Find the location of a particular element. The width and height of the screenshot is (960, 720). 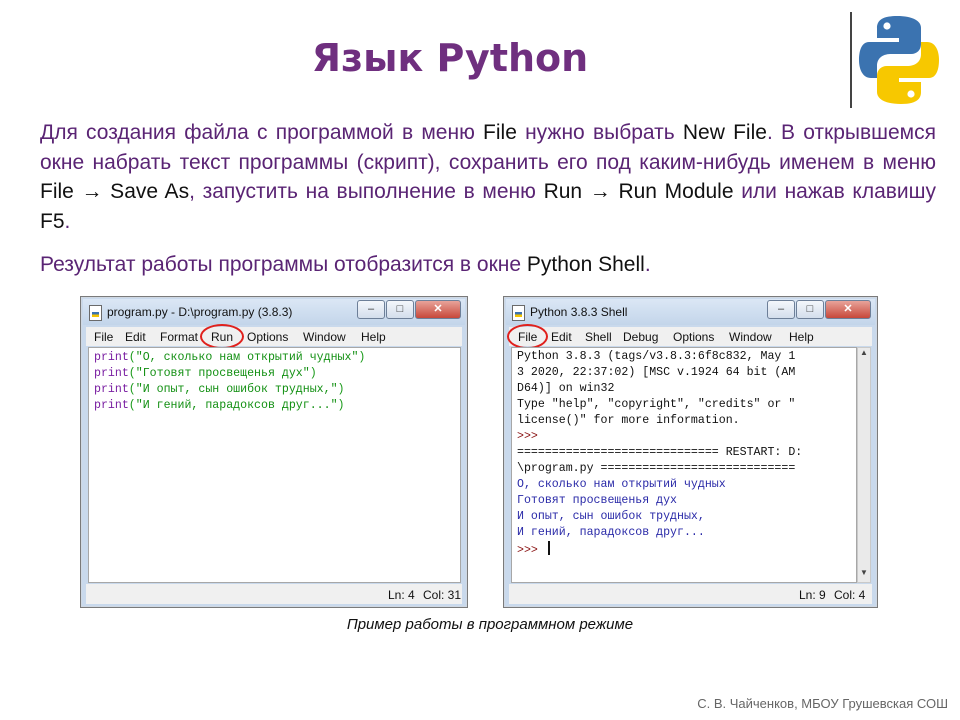

para-keyword: Run → Run Module is located at coordinates (638, 191).